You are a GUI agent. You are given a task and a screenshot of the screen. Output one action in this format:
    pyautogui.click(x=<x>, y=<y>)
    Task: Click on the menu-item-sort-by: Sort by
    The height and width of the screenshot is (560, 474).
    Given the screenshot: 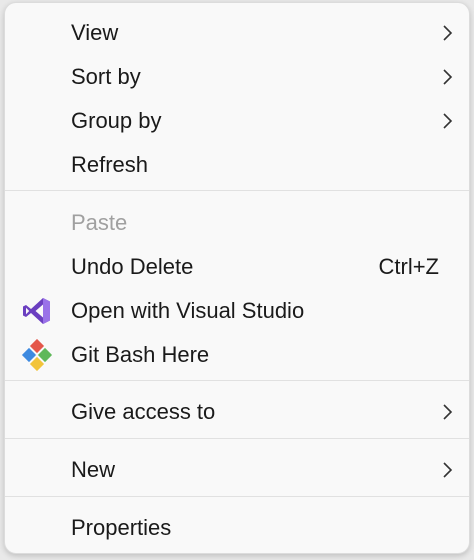 What is the action you would take?
    pyautogui.click(x=237, y=77)
    